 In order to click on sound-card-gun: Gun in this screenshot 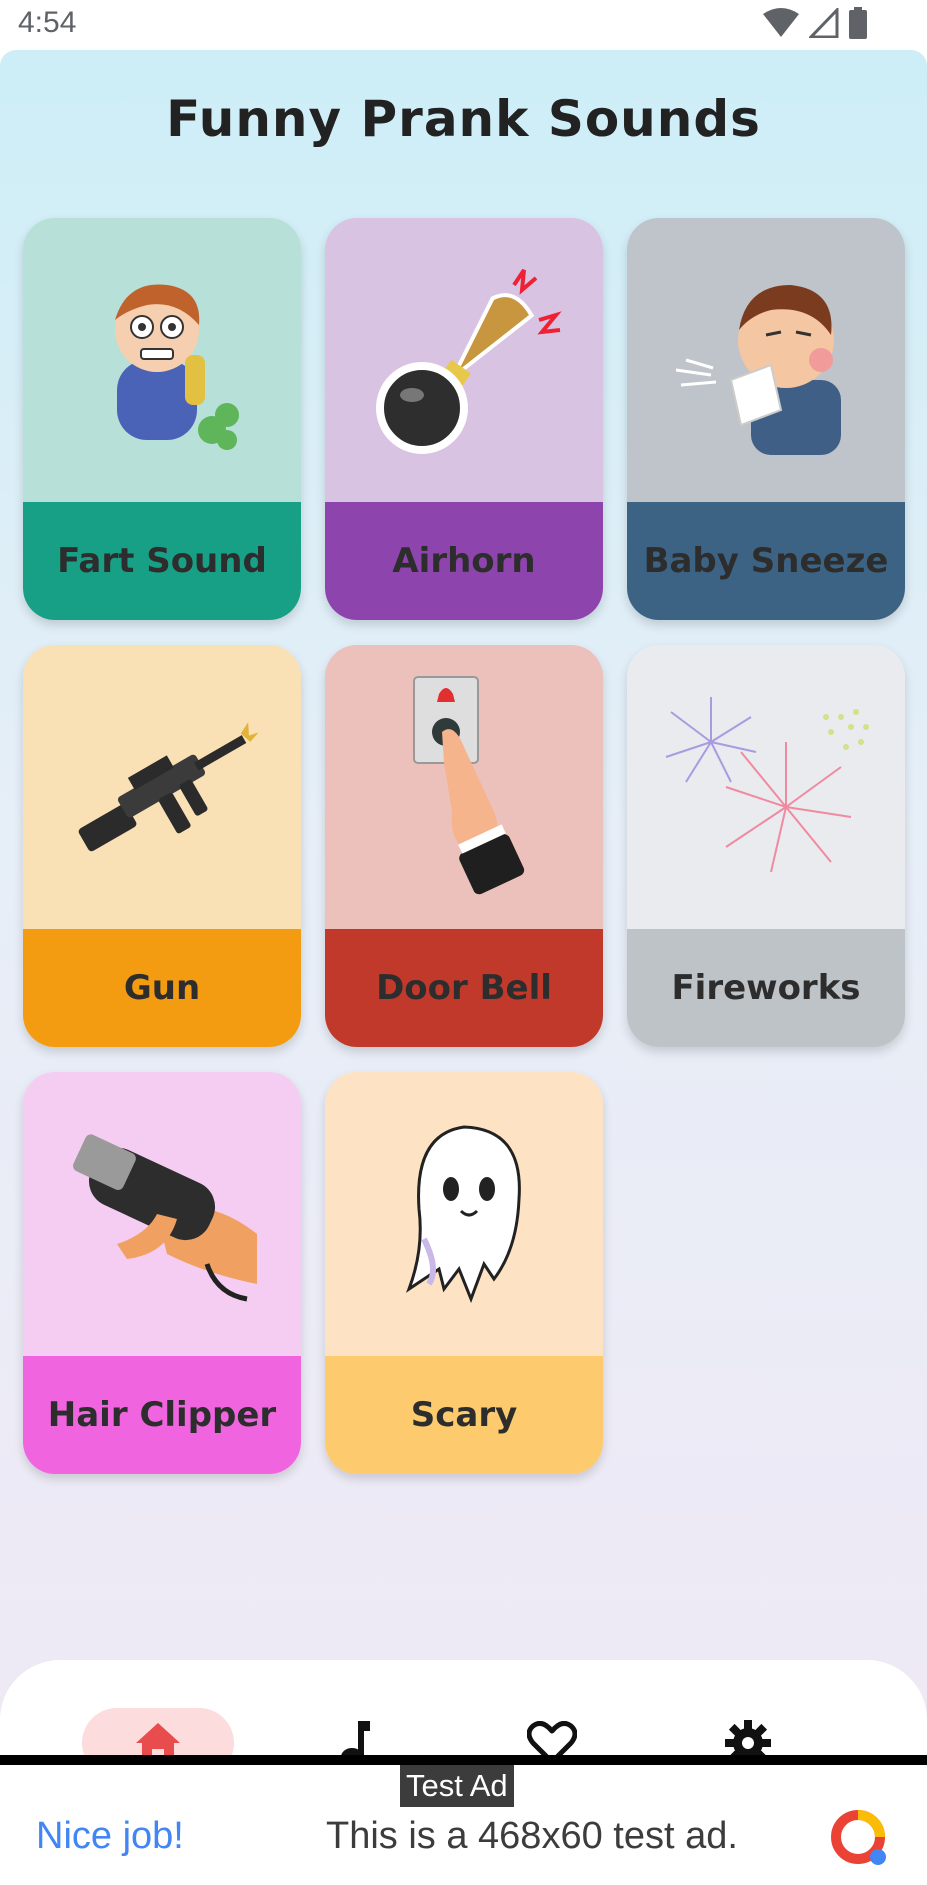, I will do `click(162, 846)`.